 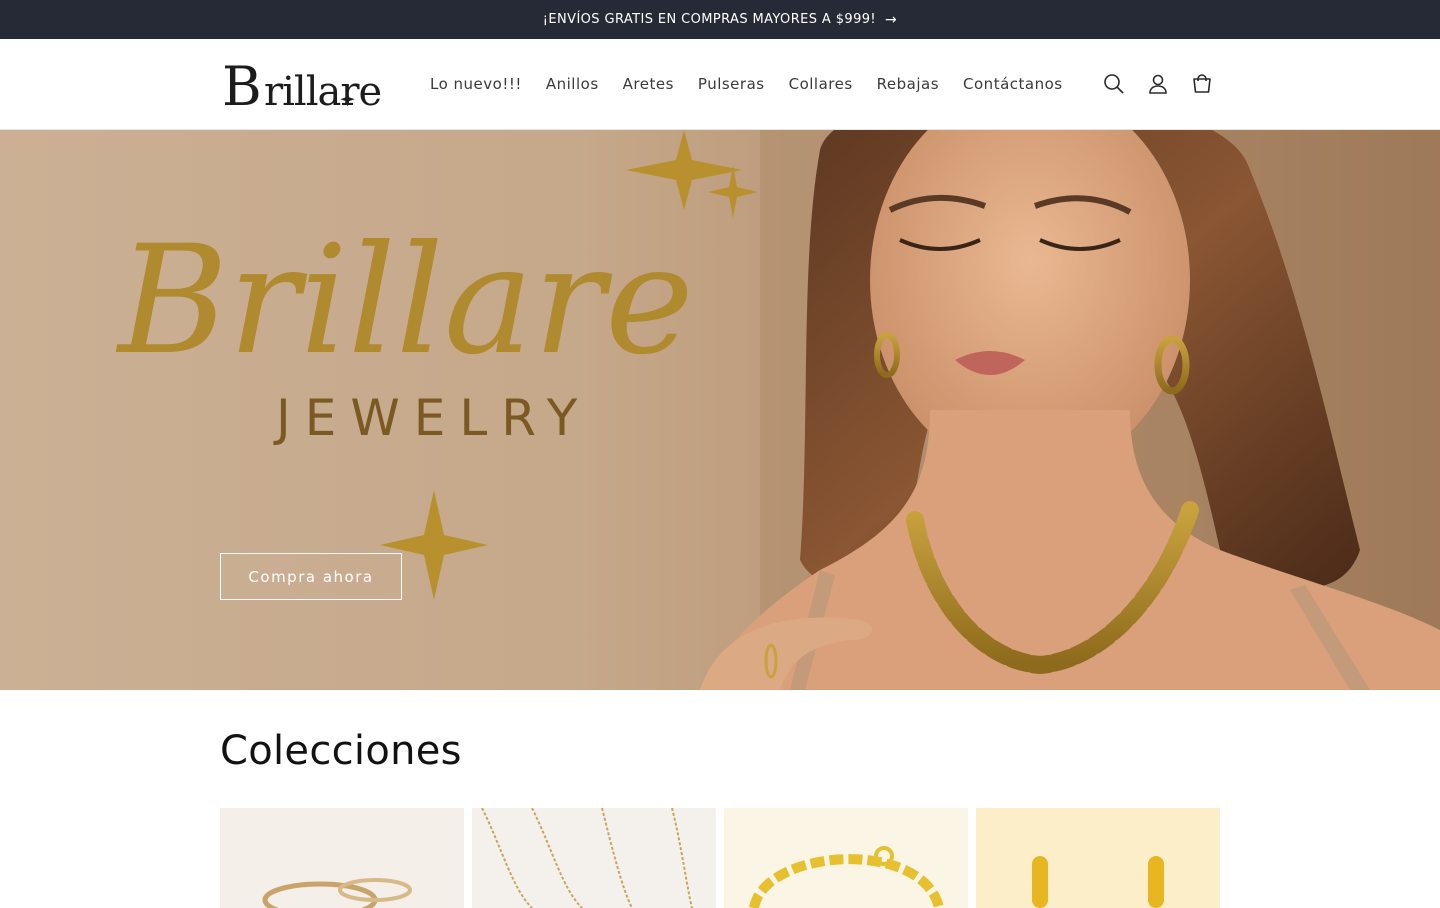 I want to click on nav-item-rebajas: Rebajas, so click(x=908, y=84).